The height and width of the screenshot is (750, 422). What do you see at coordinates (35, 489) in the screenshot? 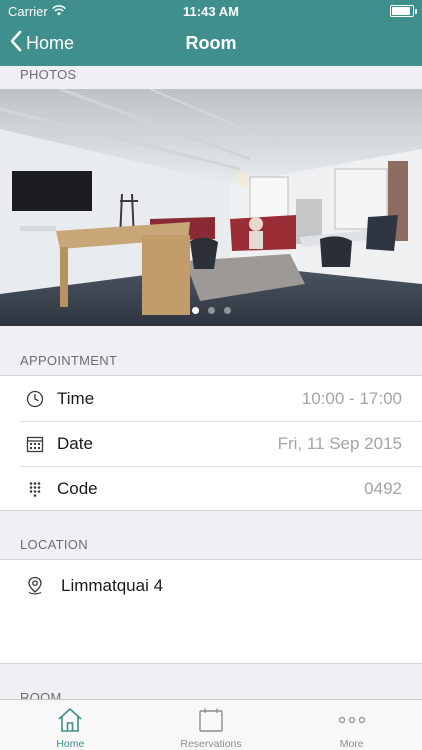
I see `keypad-icon` at bounding box center [35, 489].